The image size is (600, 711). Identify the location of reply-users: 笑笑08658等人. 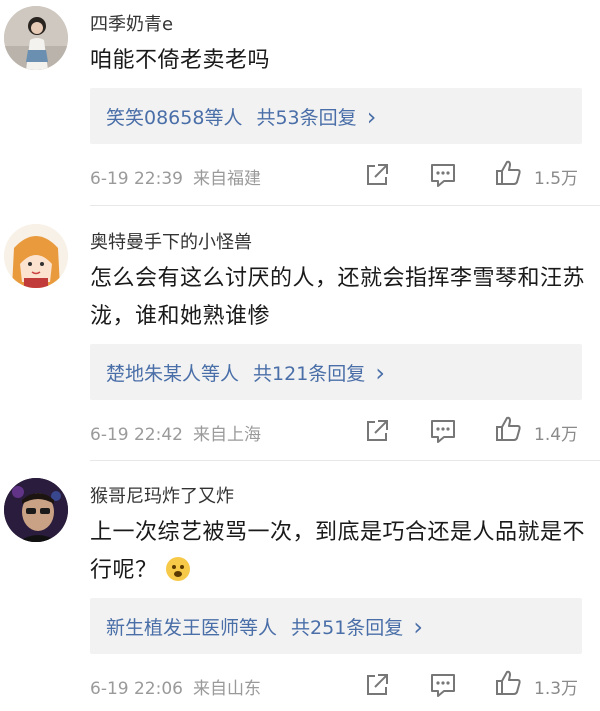
(174, 118).